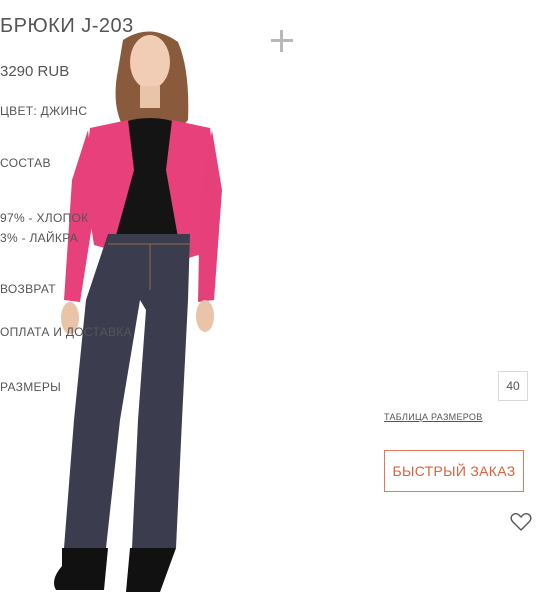  What do you see at coordinates (67, 26) in the screenshot?
I see `product-title: БРЮКИ J-203` at bounding box center [67, 26].